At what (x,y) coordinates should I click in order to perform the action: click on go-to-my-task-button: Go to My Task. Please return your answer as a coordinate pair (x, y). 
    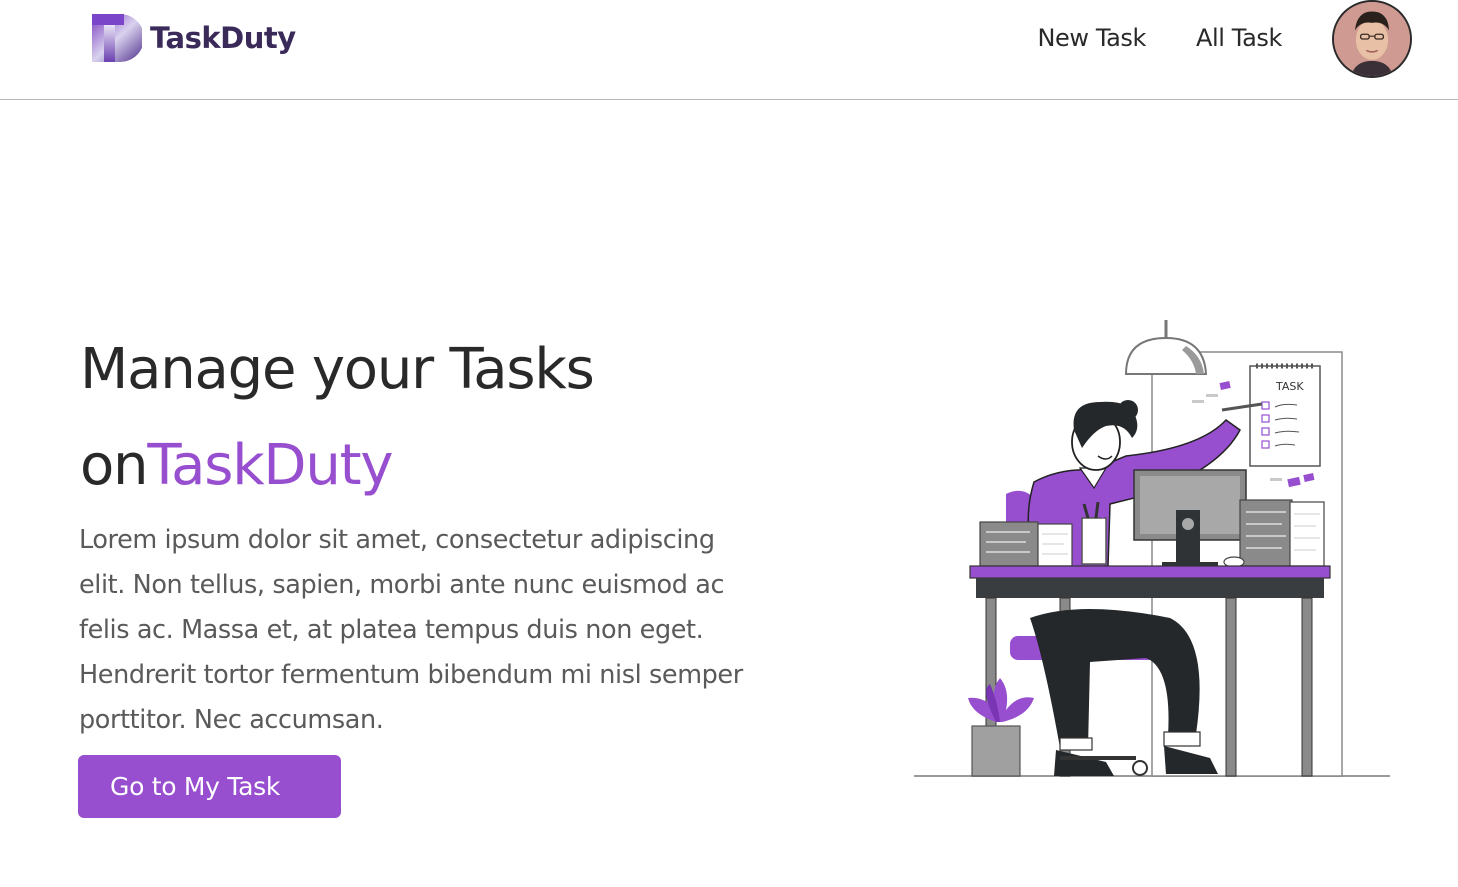
    Looking at the image, I should click on (209, 786).